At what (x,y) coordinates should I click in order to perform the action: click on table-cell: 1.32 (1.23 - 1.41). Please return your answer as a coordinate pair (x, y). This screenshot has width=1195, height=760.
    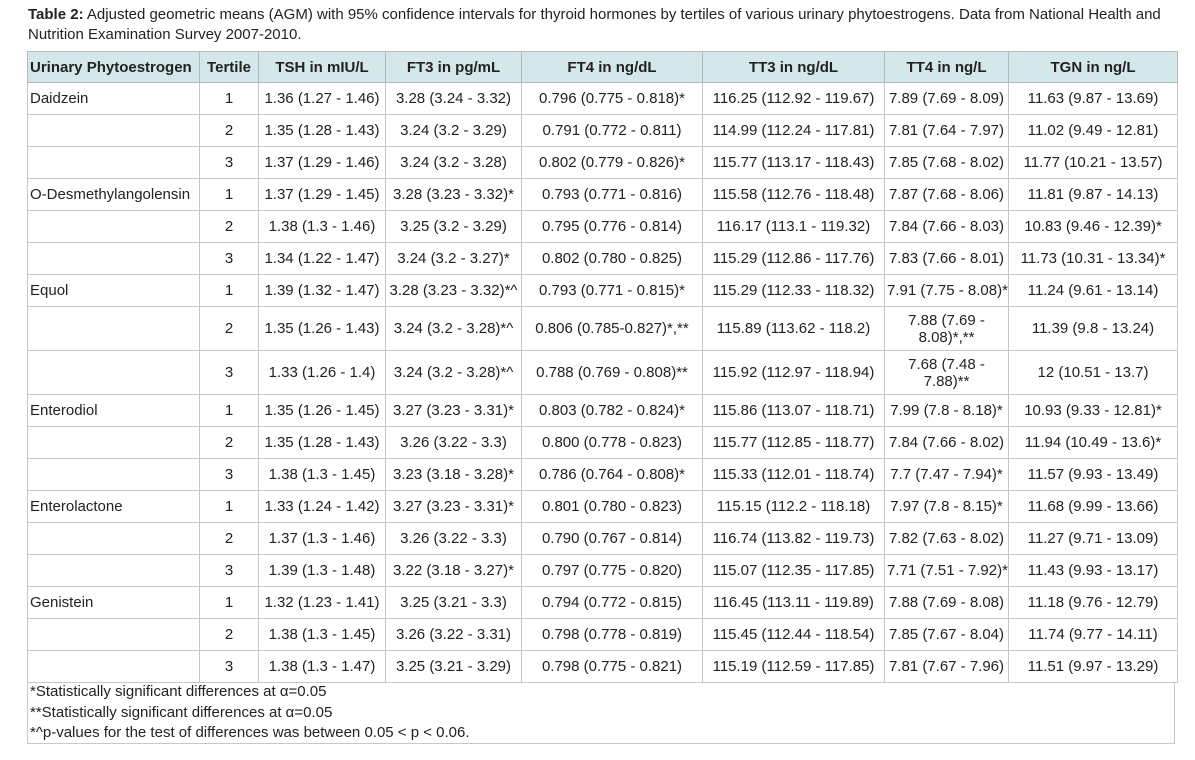
    Looking at the image, I should click on (322, 602).